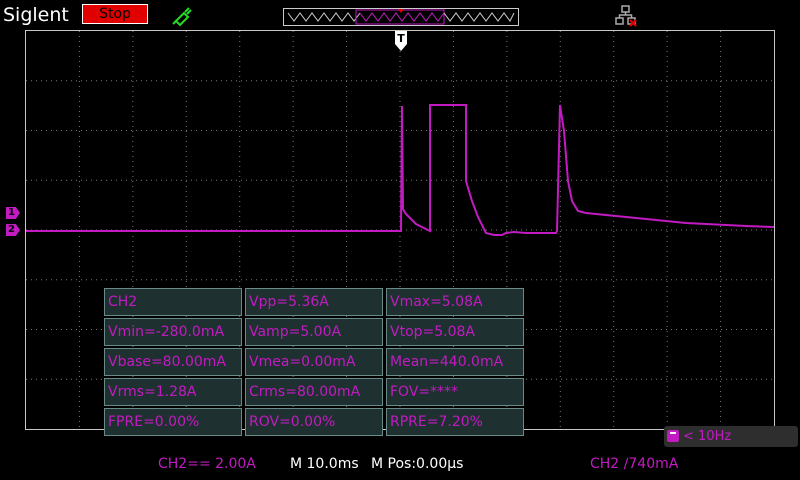 The height and width of the screenshot is (480, 800). Describe the element at coordinates (455, 302) in the screenshot. I see `measurement-cell: Vmax=5.08A` at that location.